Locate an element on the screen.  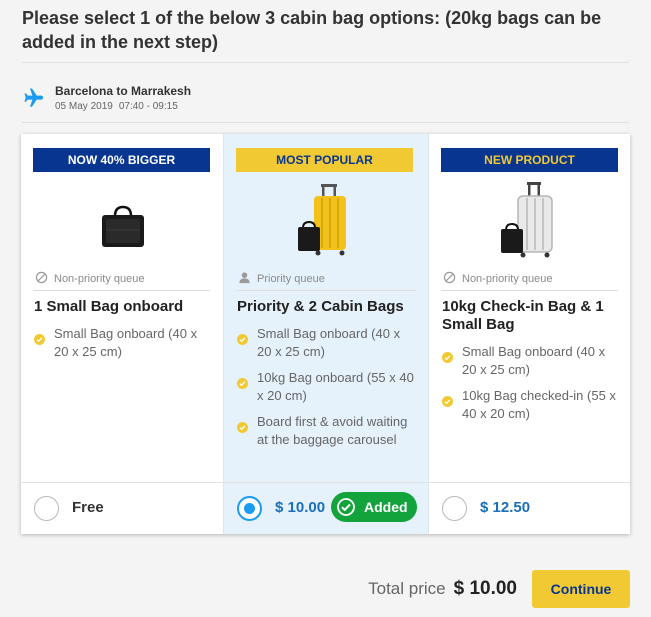
small-bag-image is located at coordinates (122, 226).